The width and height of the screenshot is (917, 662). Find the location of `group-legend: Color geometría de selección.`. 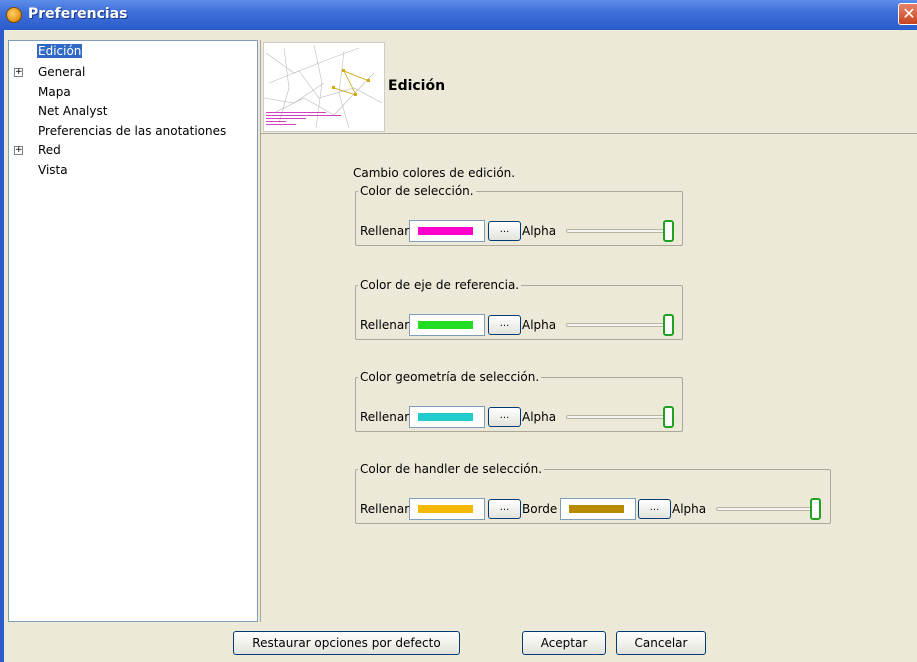

group-legend: Color geometría de selección. is located at coordinates (450, 377).